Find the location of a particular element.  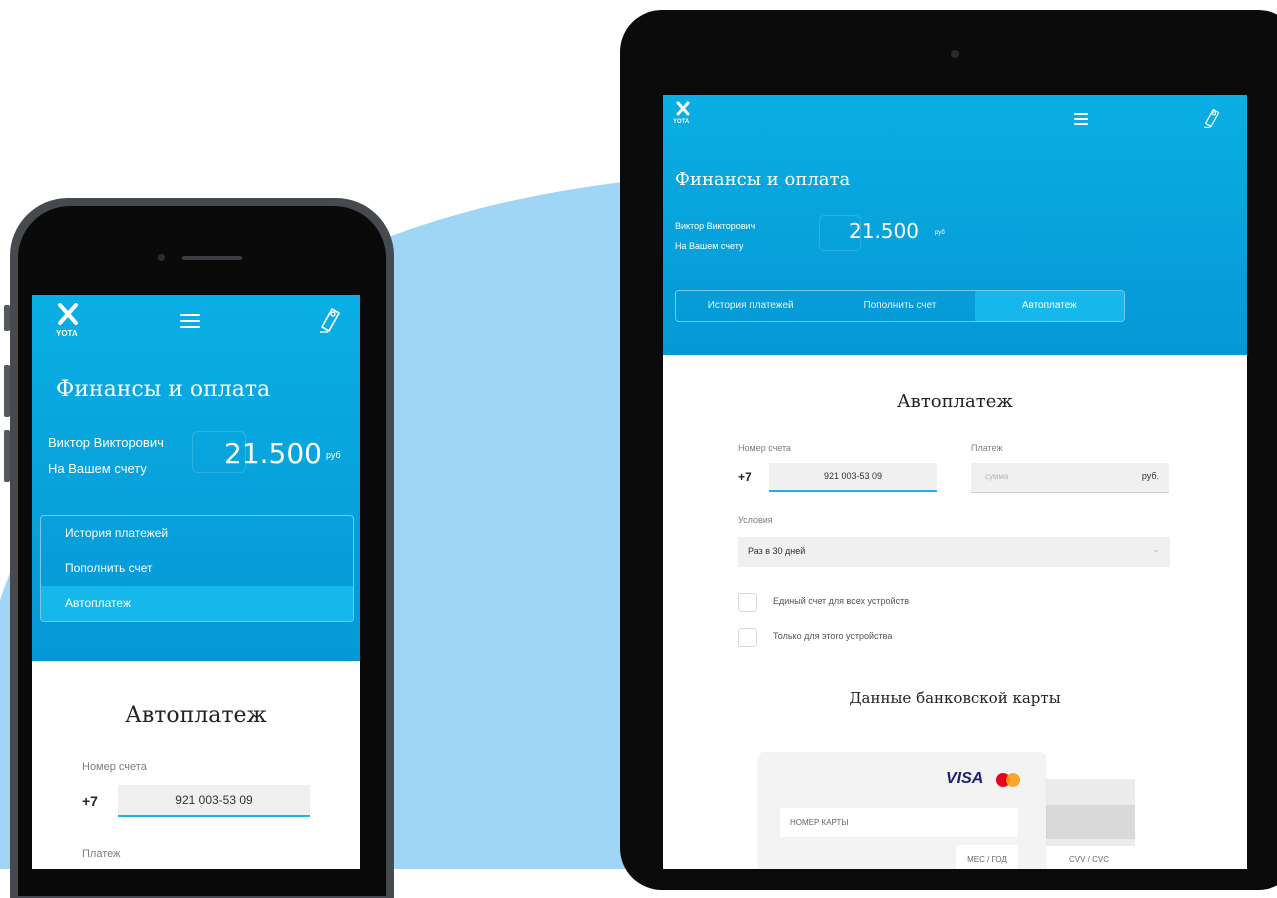

conditions-select: Раз в 30 дней ⌄ is located at coordinates (954, 552).